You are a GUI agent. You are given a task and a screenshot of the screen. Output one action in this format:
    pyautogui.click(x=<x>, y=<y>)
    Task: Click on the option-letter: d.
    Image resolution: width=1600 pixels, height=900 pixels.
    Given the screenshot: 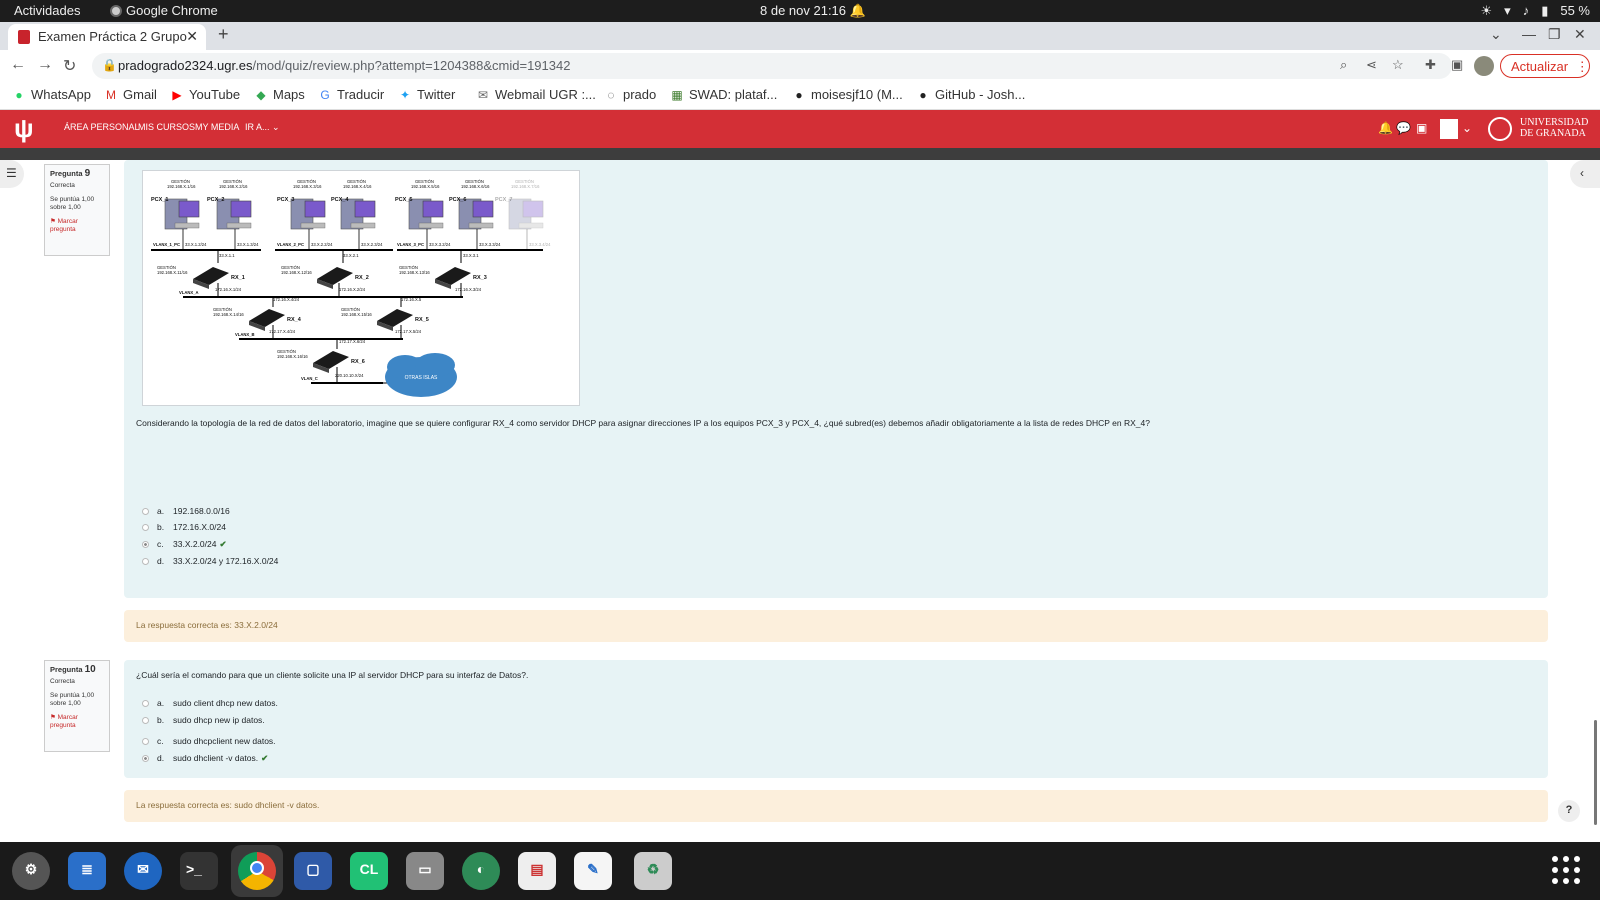 What is the action you would take?
    pyautogui.click(x=161, y=561)
    